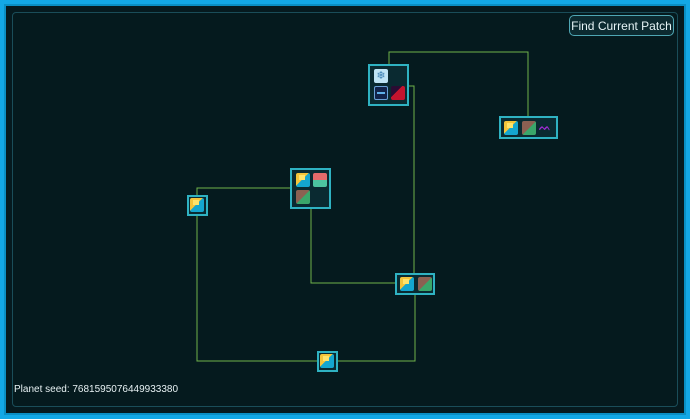 The image size is (690, 419). What do you see at coordinates (256, 289) in the screenshot?
I see `connector-left-bottom` at bounding box center [256, 289].